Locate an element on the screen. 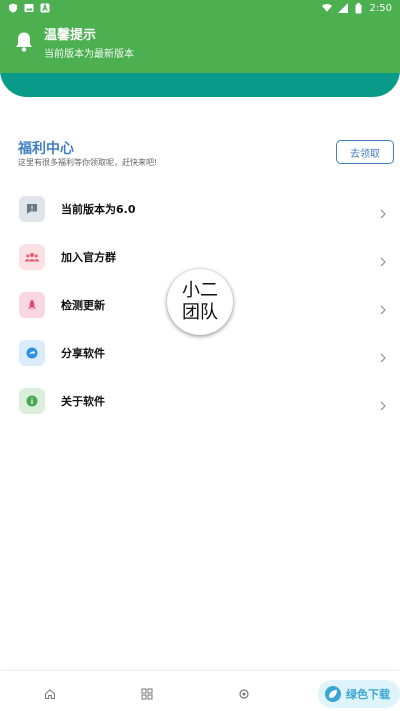 This screenshot has height=711, width=400. menu-item-share: 分享软件 is located at coordinates (200, 353).